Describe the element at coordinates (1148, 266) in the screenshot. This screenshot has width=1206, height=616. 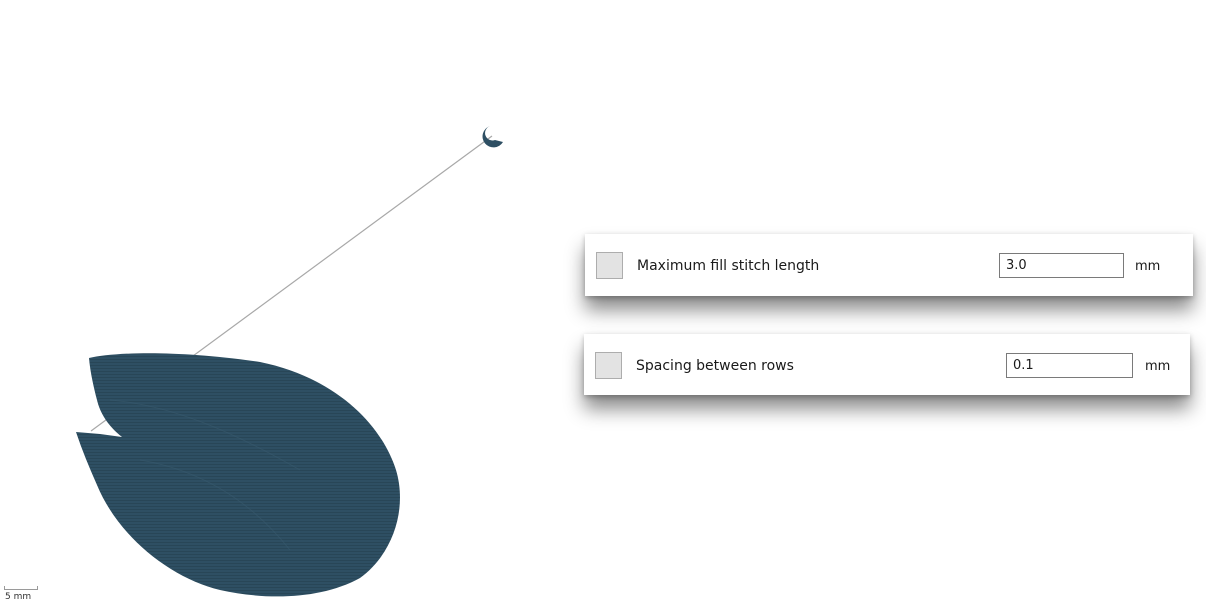
I see `max-fill-stitch-length-unit: mm` at that location.